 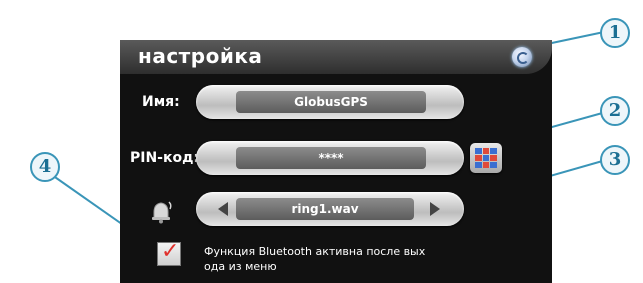 I want to click on keypad-button, so click(x=486, y=158).